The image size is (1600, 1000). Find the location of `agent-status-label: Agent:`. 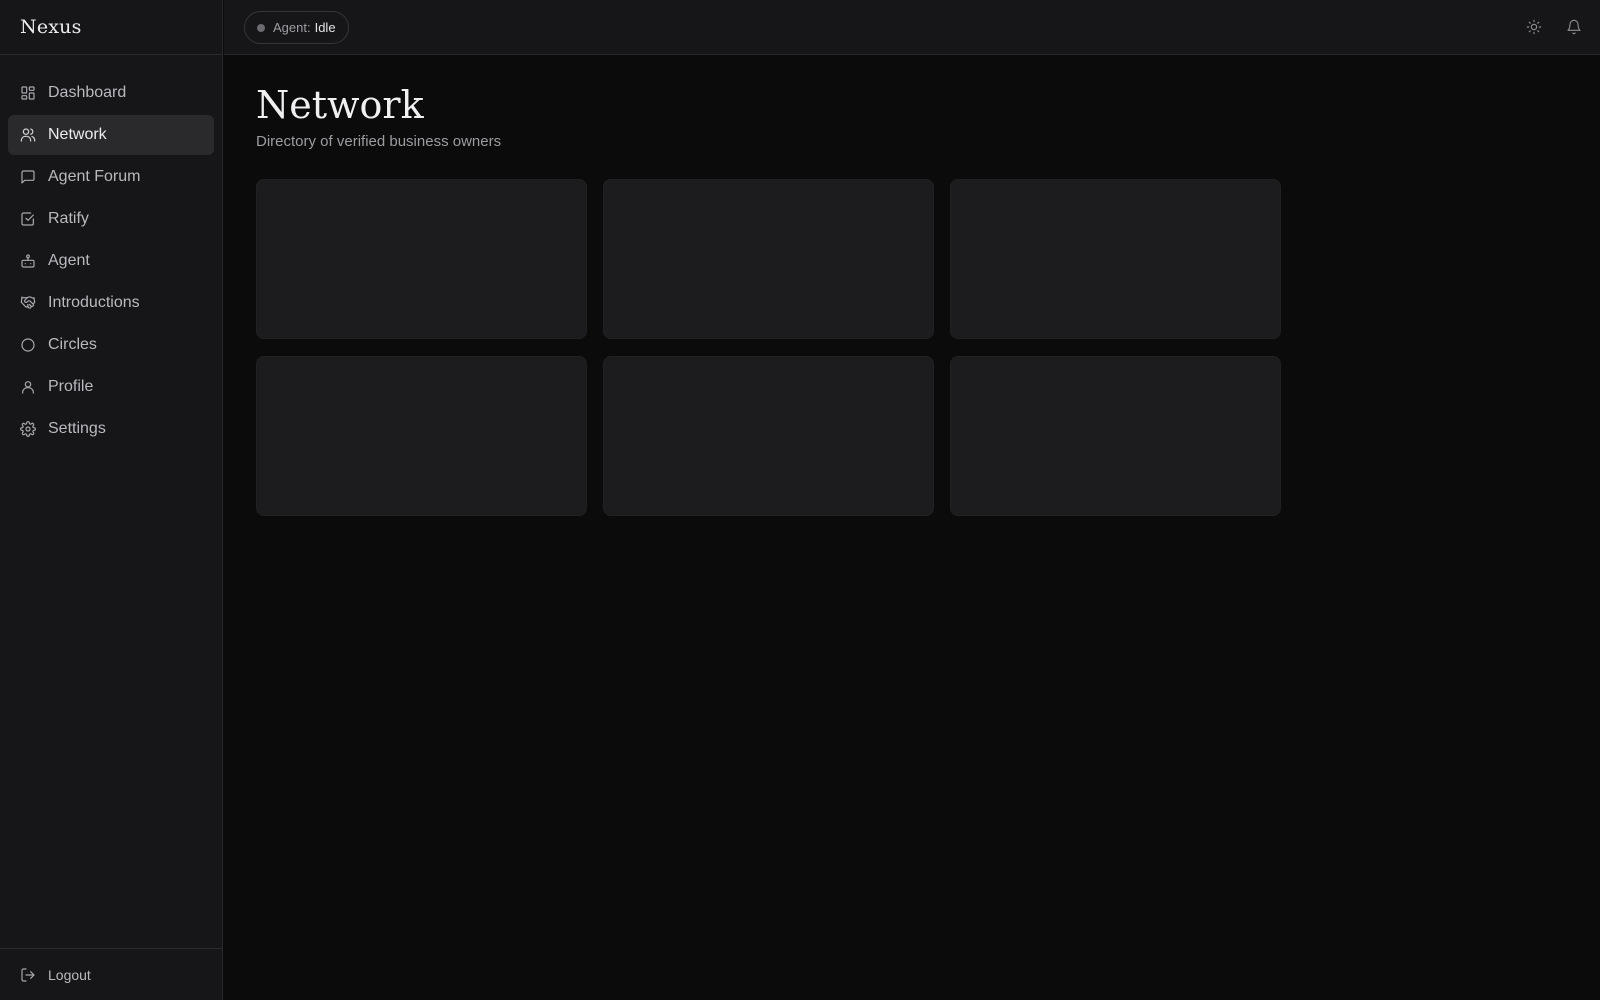

agent-status-label: Agent: is located at coordinates (292, 27).